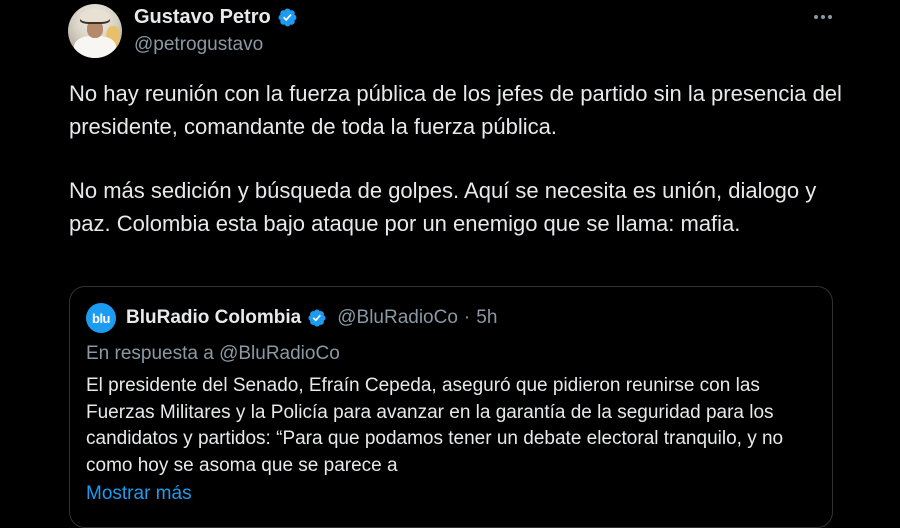 The image size is (900, 528). I want to click on more-options-icon, so click(823, 17).